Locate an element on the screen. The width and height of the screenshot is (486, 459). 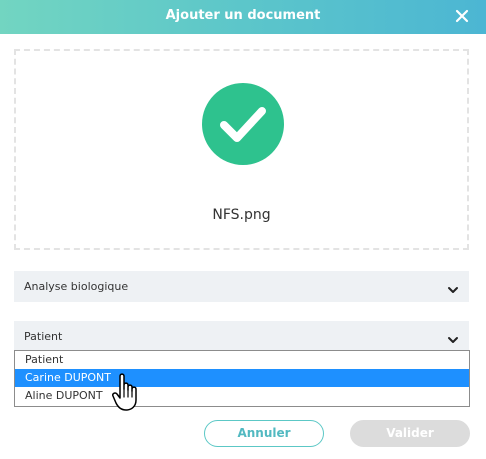
validate-button: Valider is located at coordinates (410, 433).